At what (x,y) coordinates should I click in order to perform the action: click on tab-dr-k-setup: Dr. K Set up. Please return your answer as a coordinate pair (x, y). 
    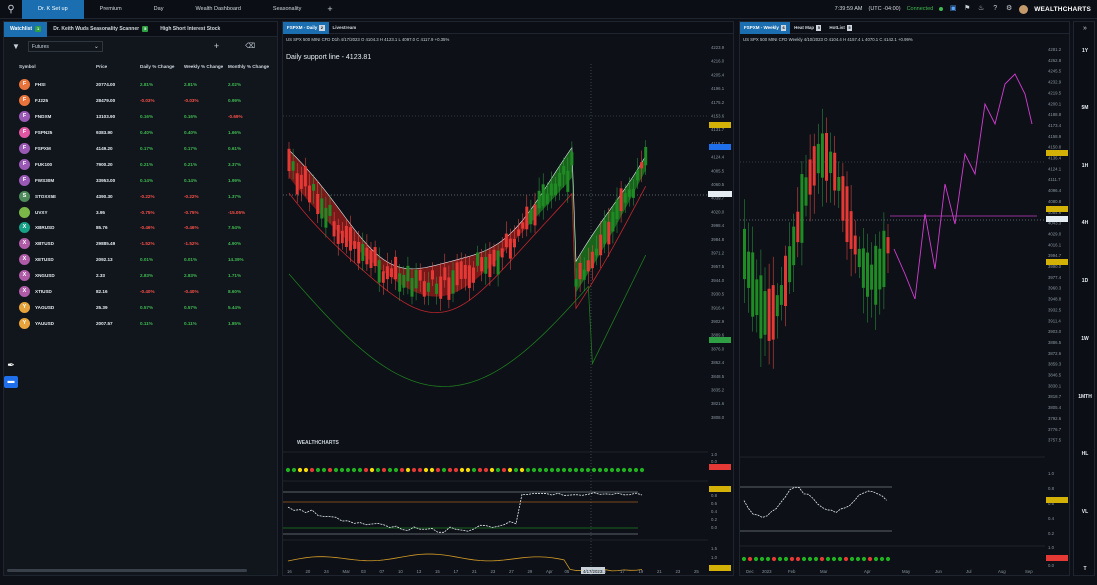
    Looking at the image, I should click on (53, 9).